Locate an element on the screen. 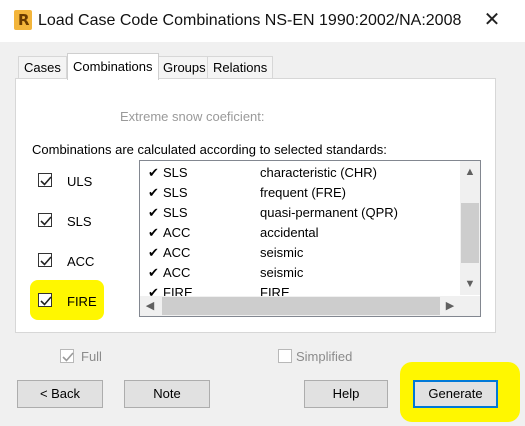 Image resolution: width=525 pixels, height=426 pixels. note-button: Note is located at coordinates (167, 394).